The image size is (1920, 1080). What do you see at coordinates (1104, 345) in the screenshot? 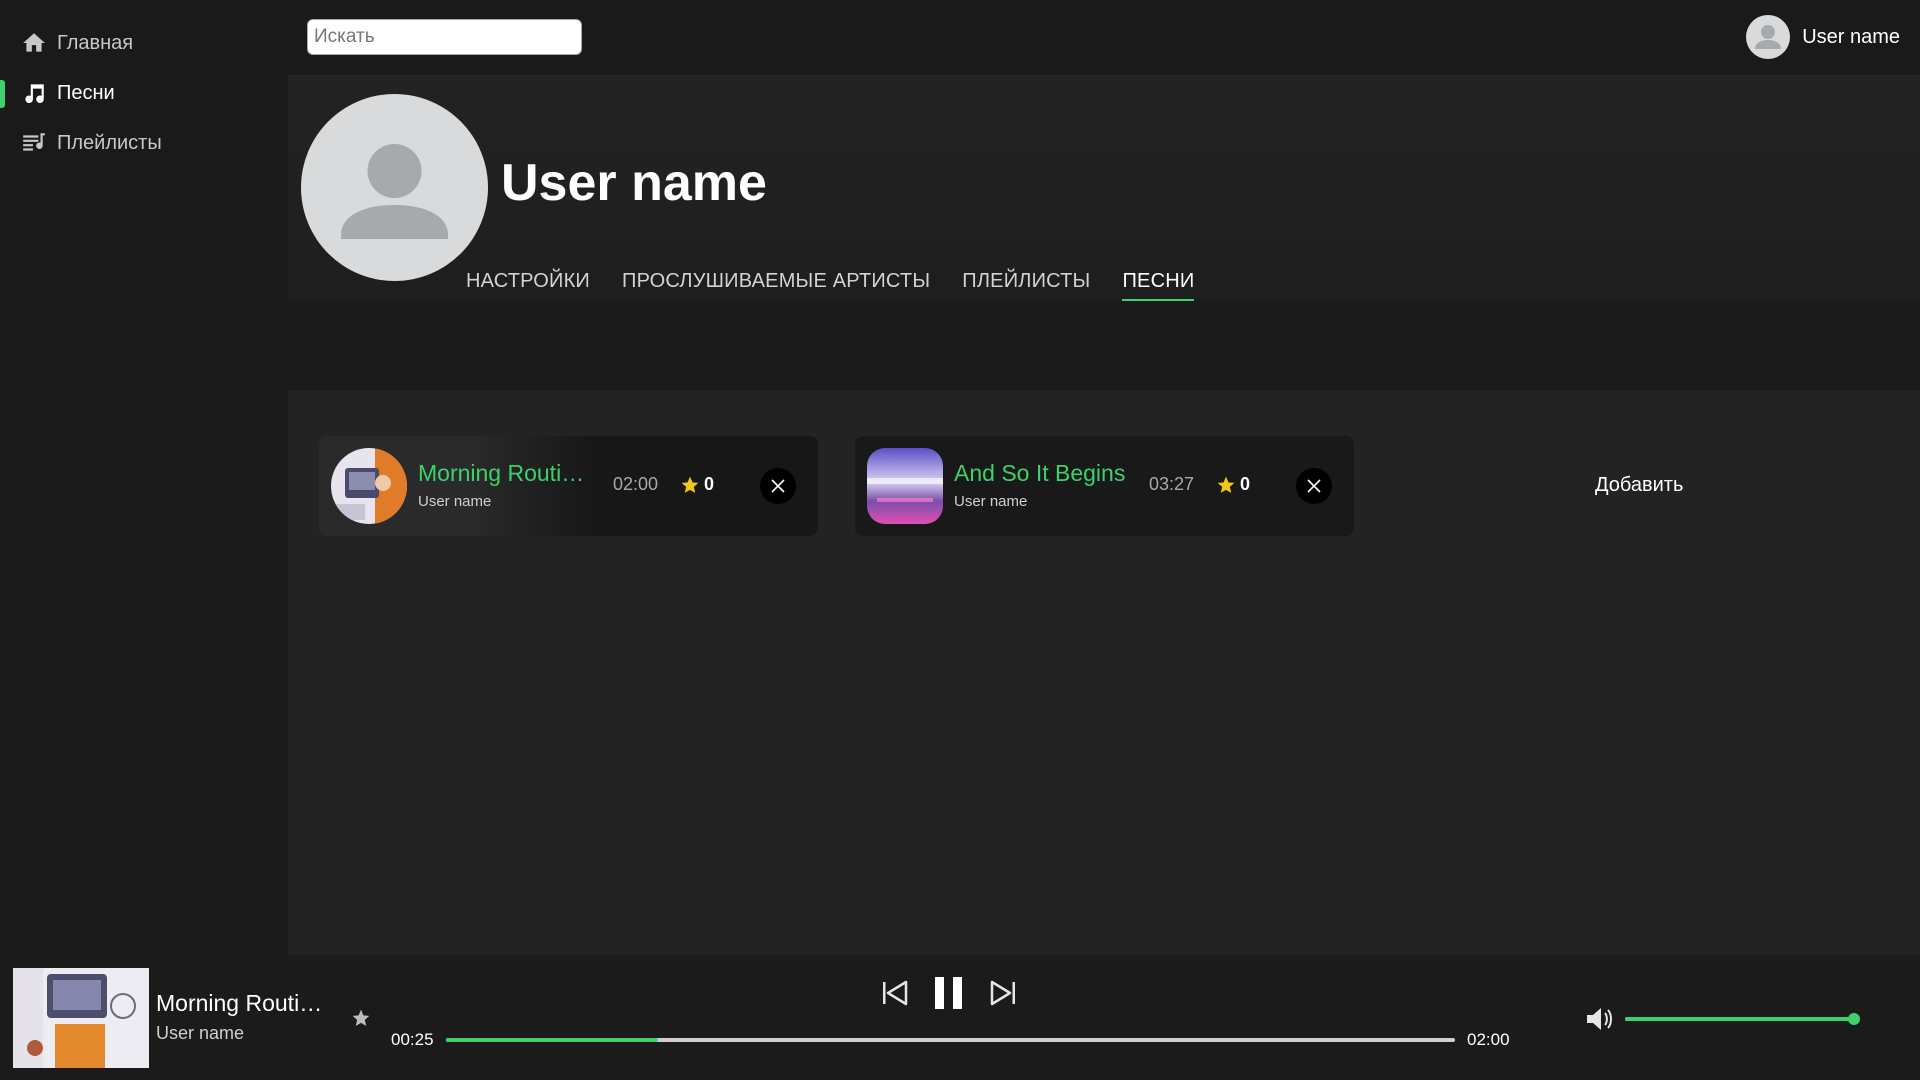
I see `tabs-bar` at bounding box center [1104, 345].